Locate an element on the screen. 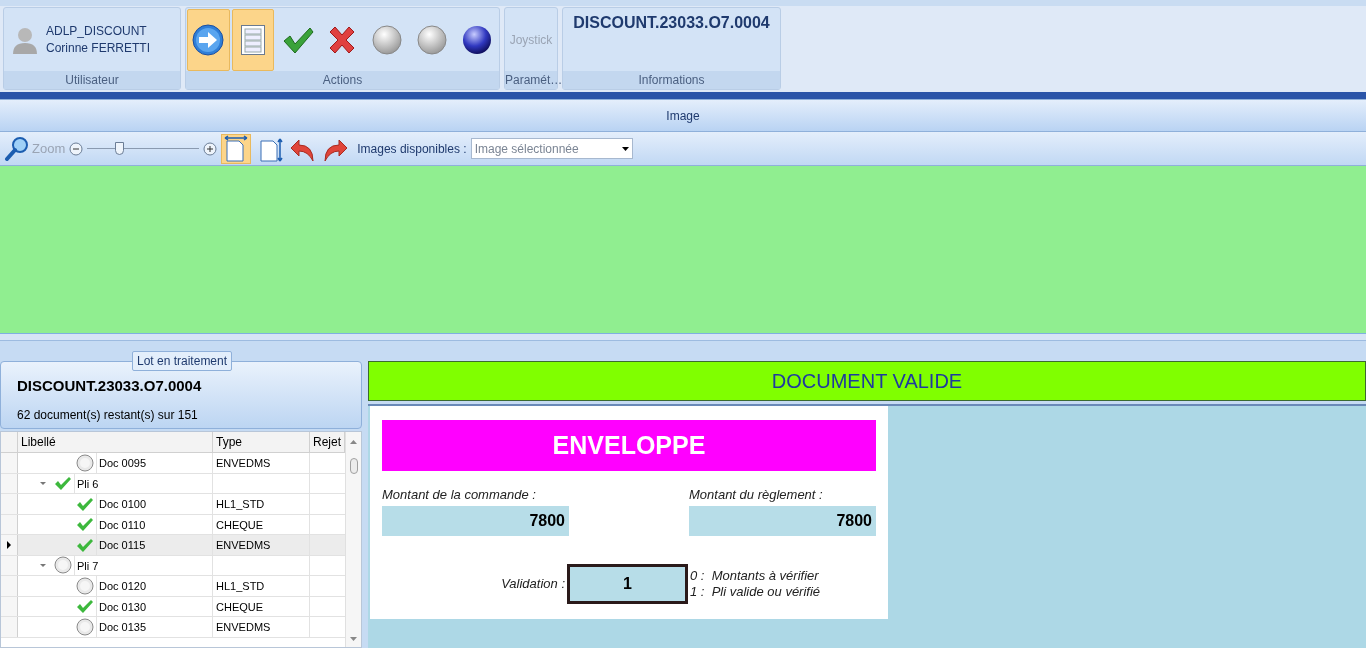 The width and height of the screenshot is (1366, 648). row-label: Doc 0135 is located at coordinates (154, 627).